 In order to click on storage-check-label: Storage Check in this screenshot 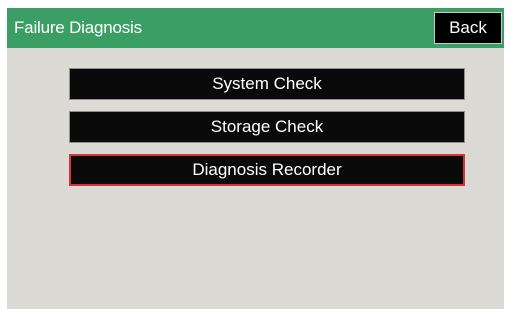, I will do `click(267, 126)`.